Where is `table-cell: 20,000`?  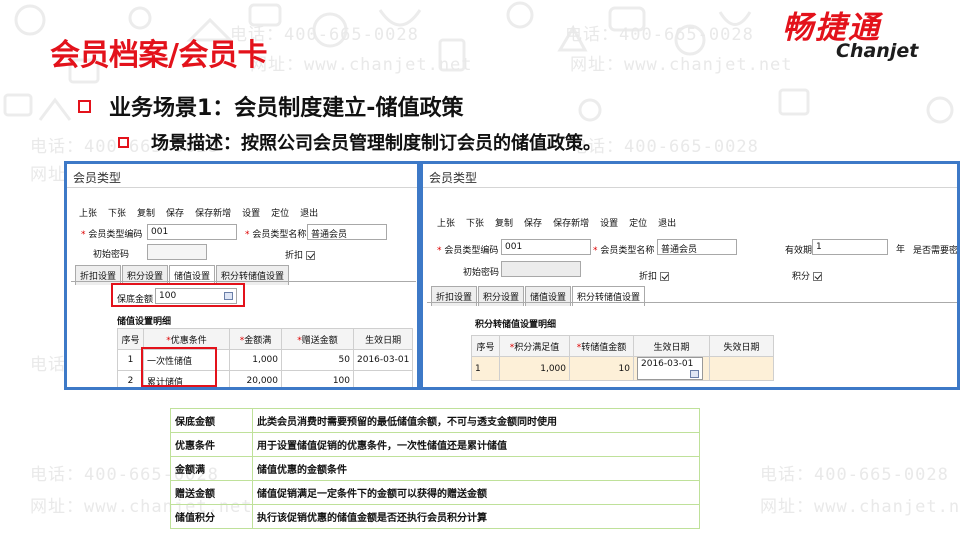
table-cell: 20,000 is located at coordinates (255, 378).